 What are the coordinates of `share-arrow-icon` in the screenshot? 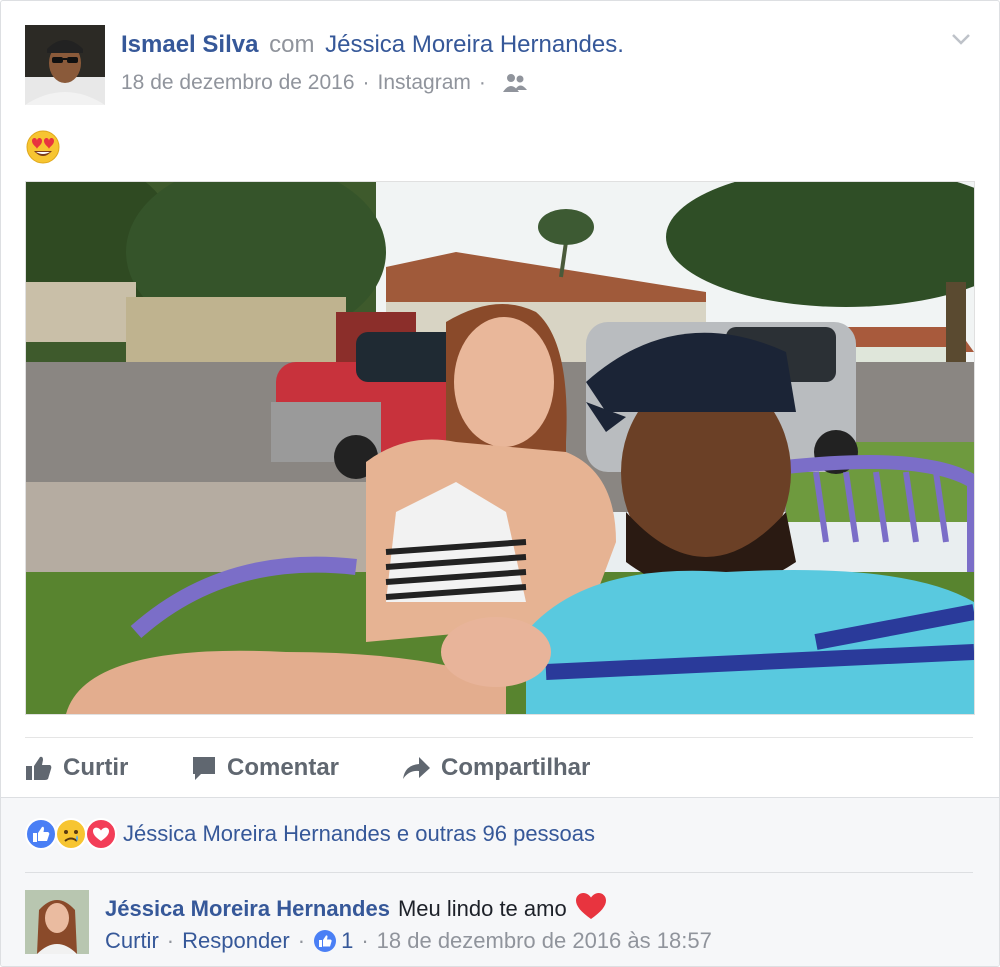 It's located at (416, 768).